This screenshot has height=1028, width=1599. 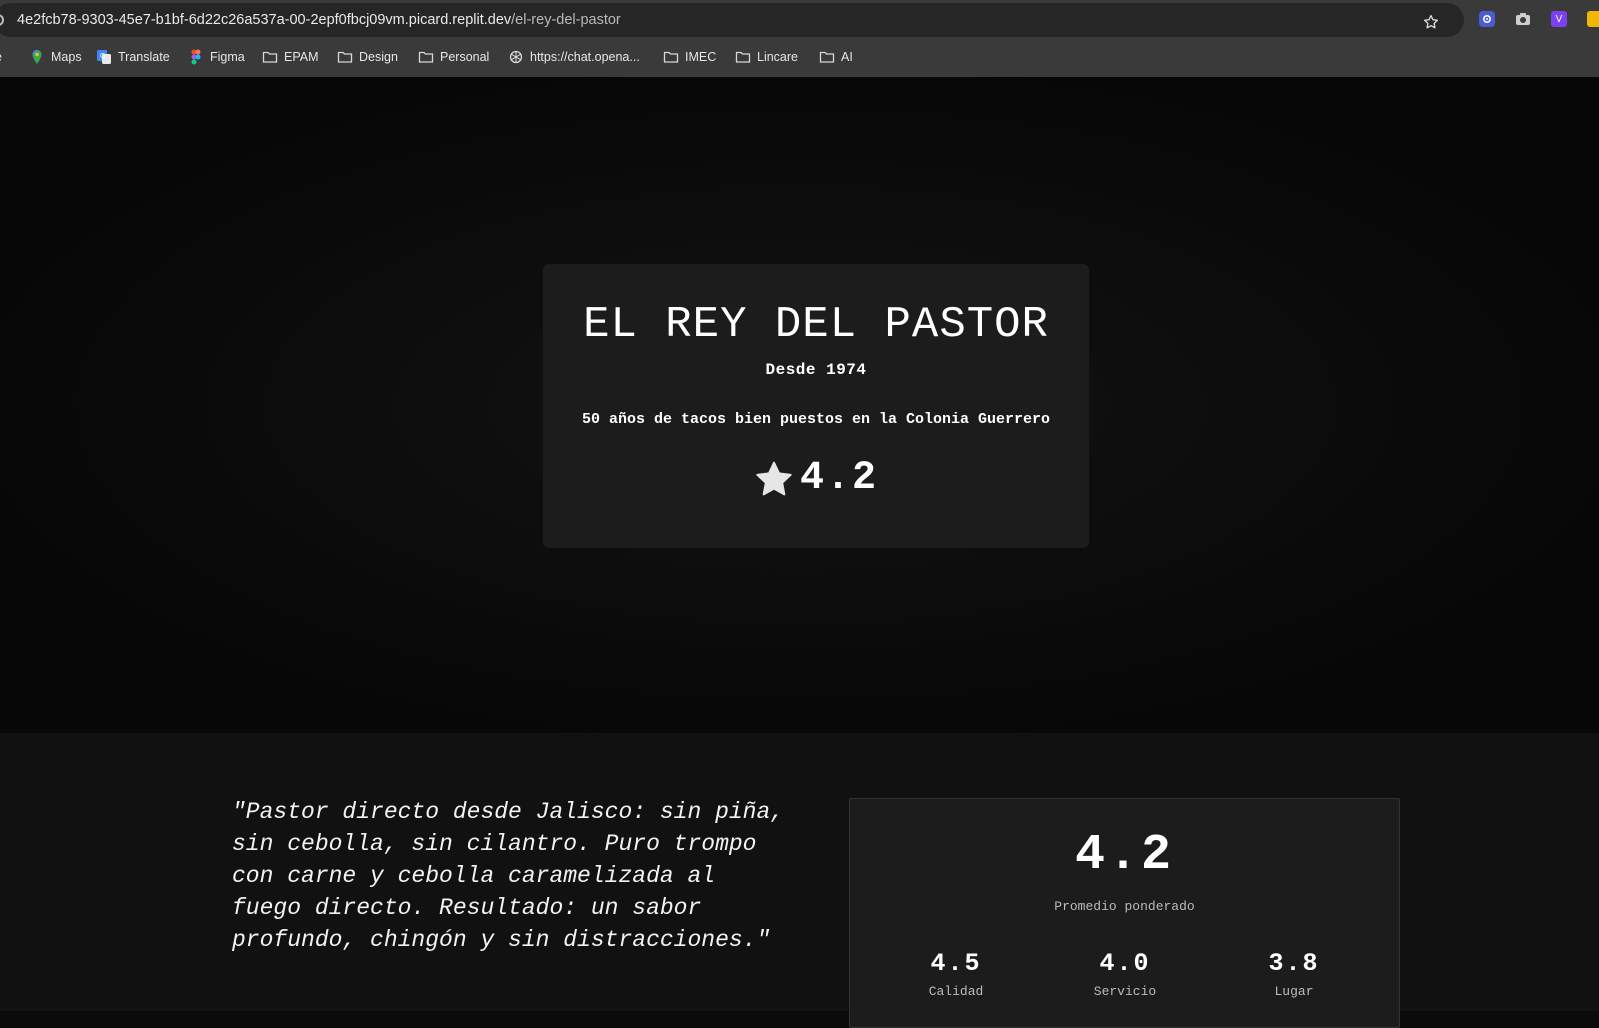 What do you see at coordinates (956, 991) in the screenshot?
I see `subscore-label: Calidad` at bounding box center [956, 991].